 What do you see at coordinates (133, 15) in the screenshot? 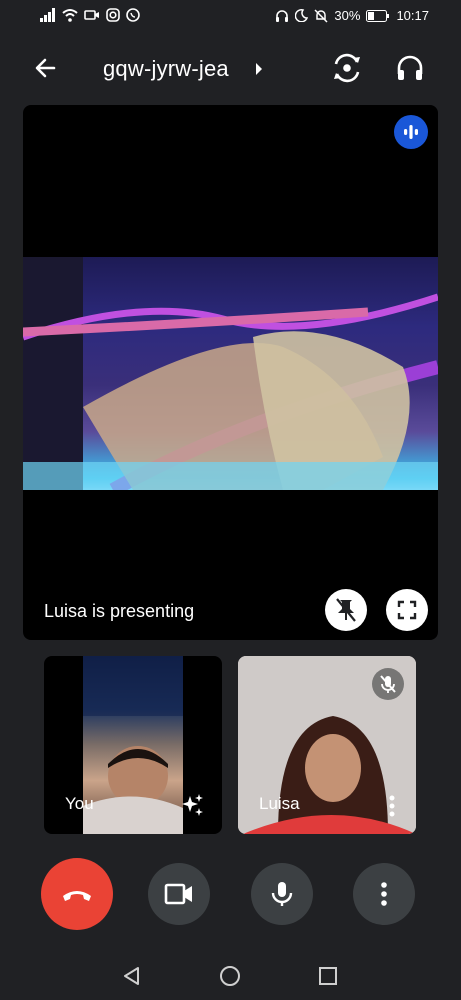
I see `whatsapp-icon` at bounding box center [133, 15].